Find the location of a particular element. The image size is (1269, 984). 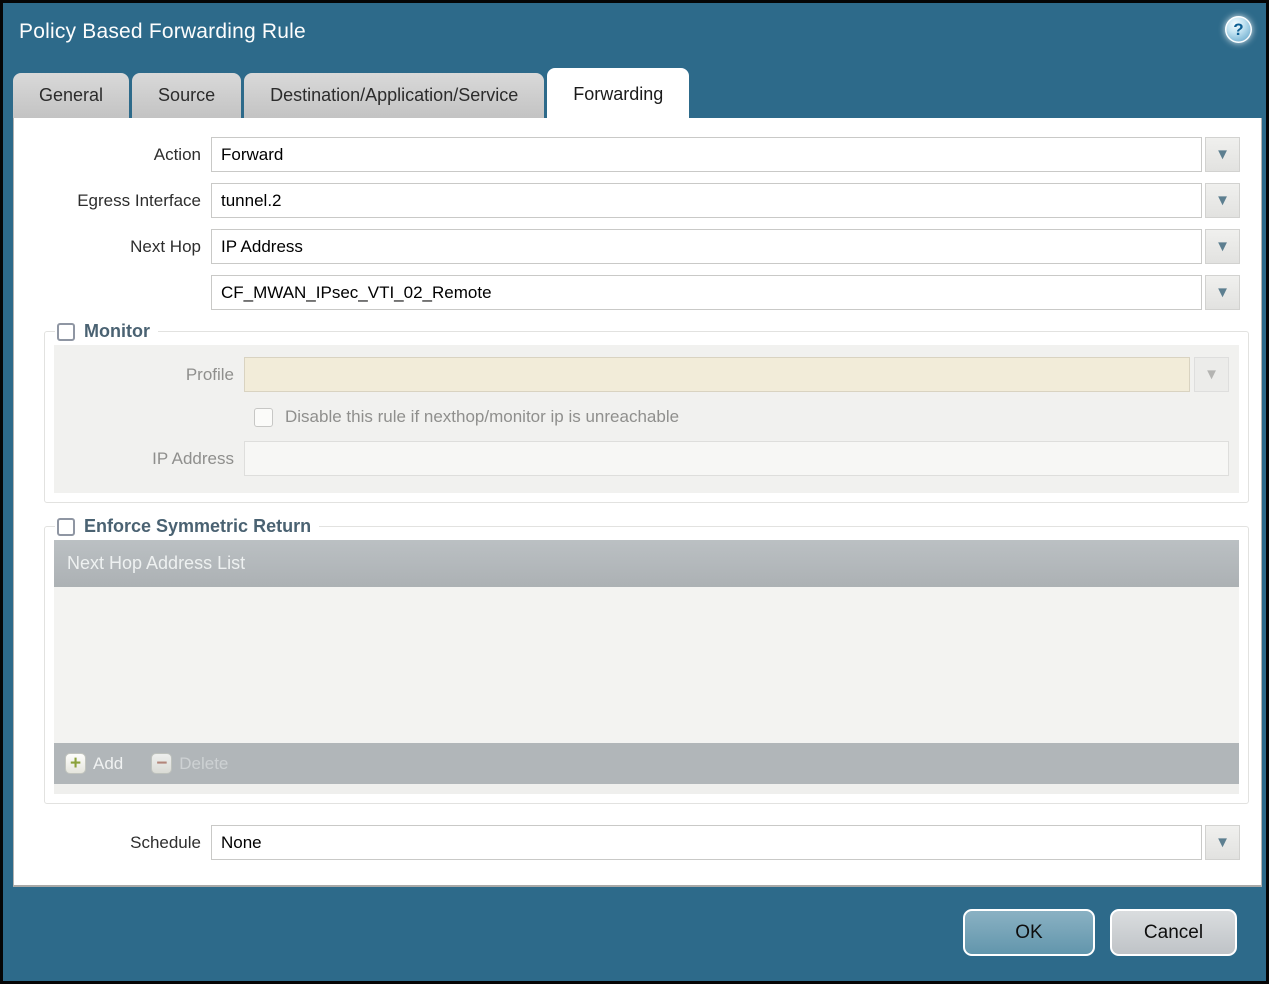

symmetric-return-legend: Enforce Symmetric Return is located at coordinates (187, 526).